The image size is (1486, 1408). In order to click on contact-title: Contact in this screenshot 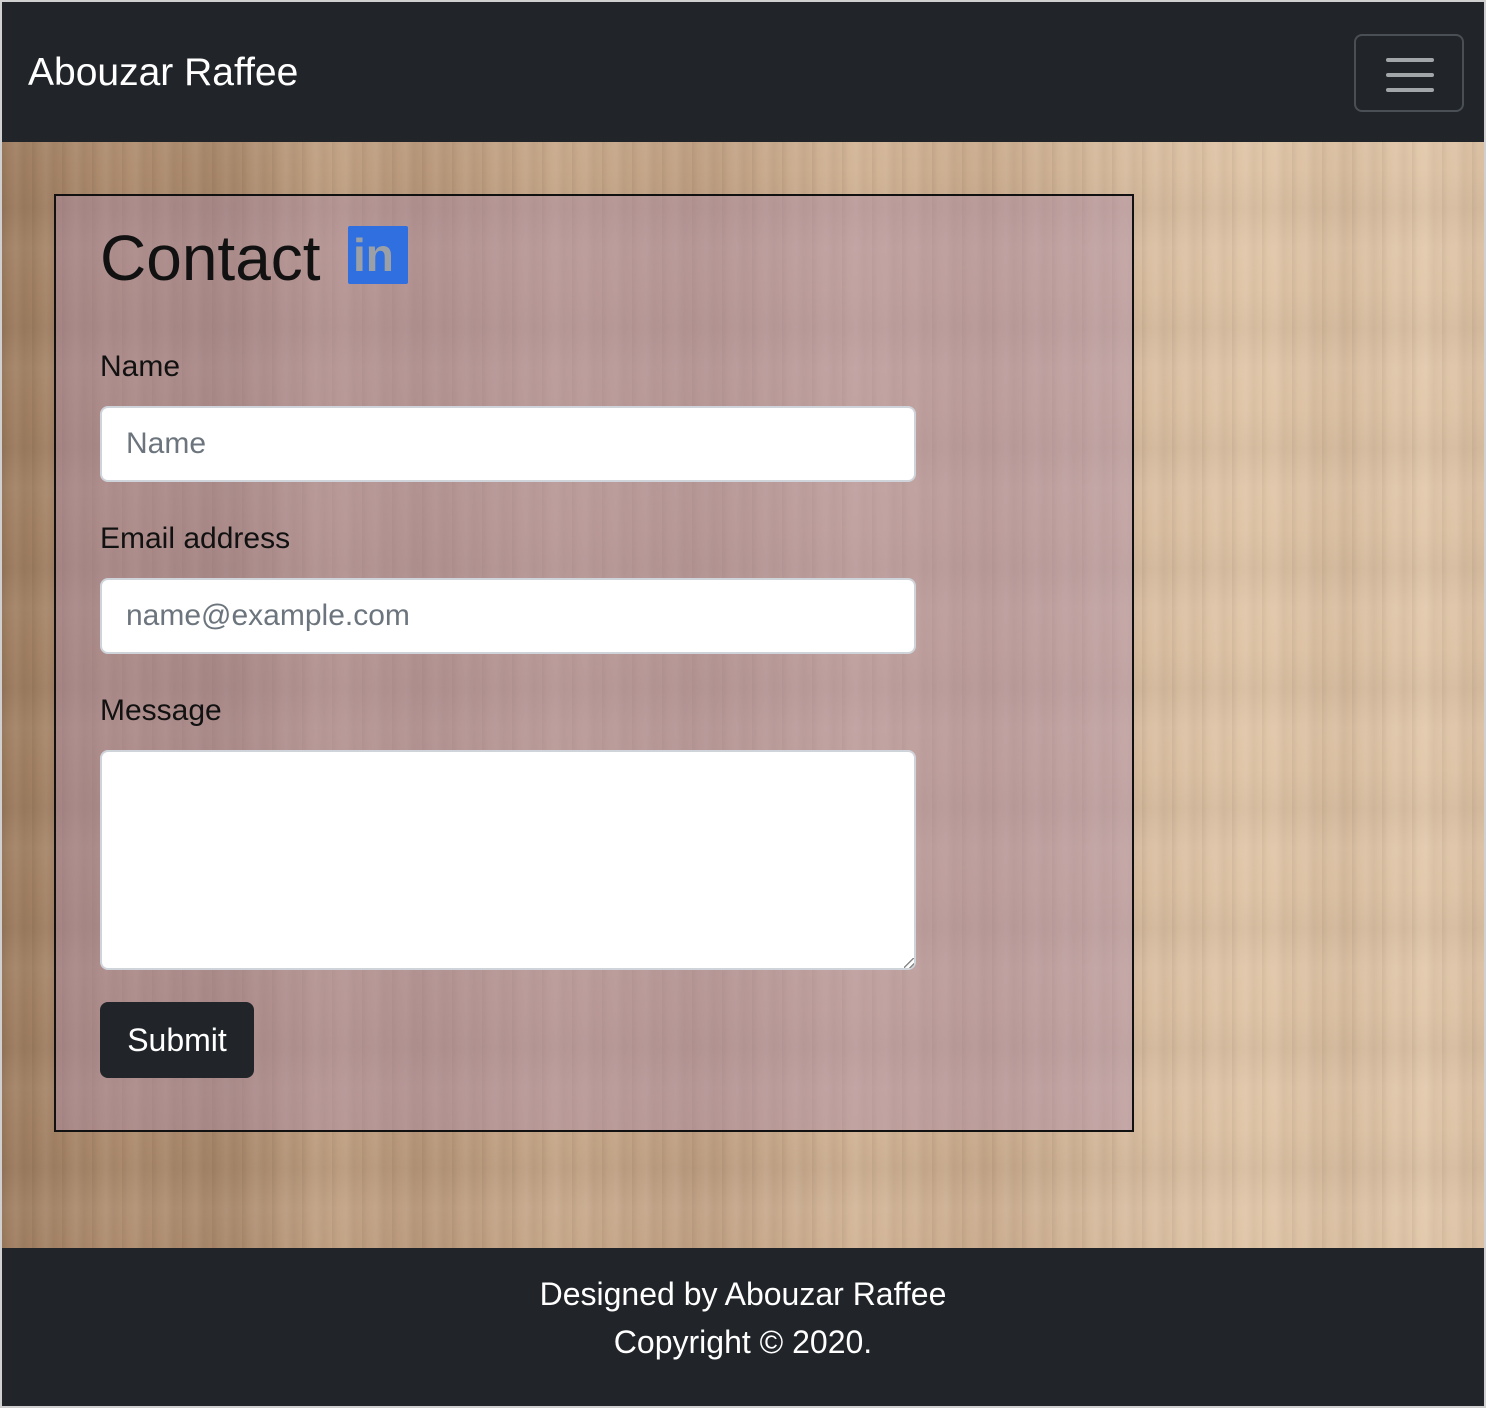, I will do `click(210, 258)`.